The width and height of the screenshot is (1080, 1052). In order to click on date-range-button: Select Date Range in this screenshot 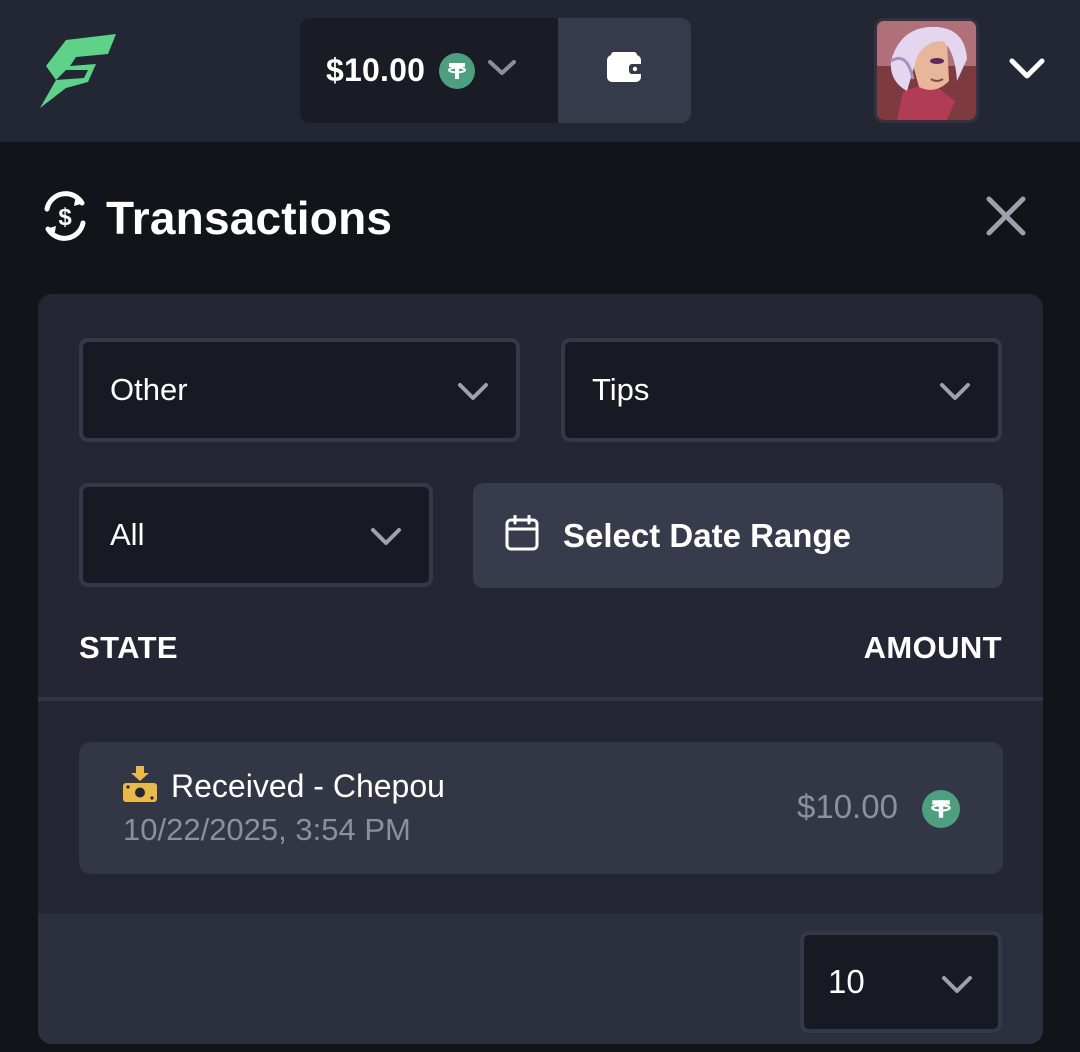, I will do `click(738, 535)`.